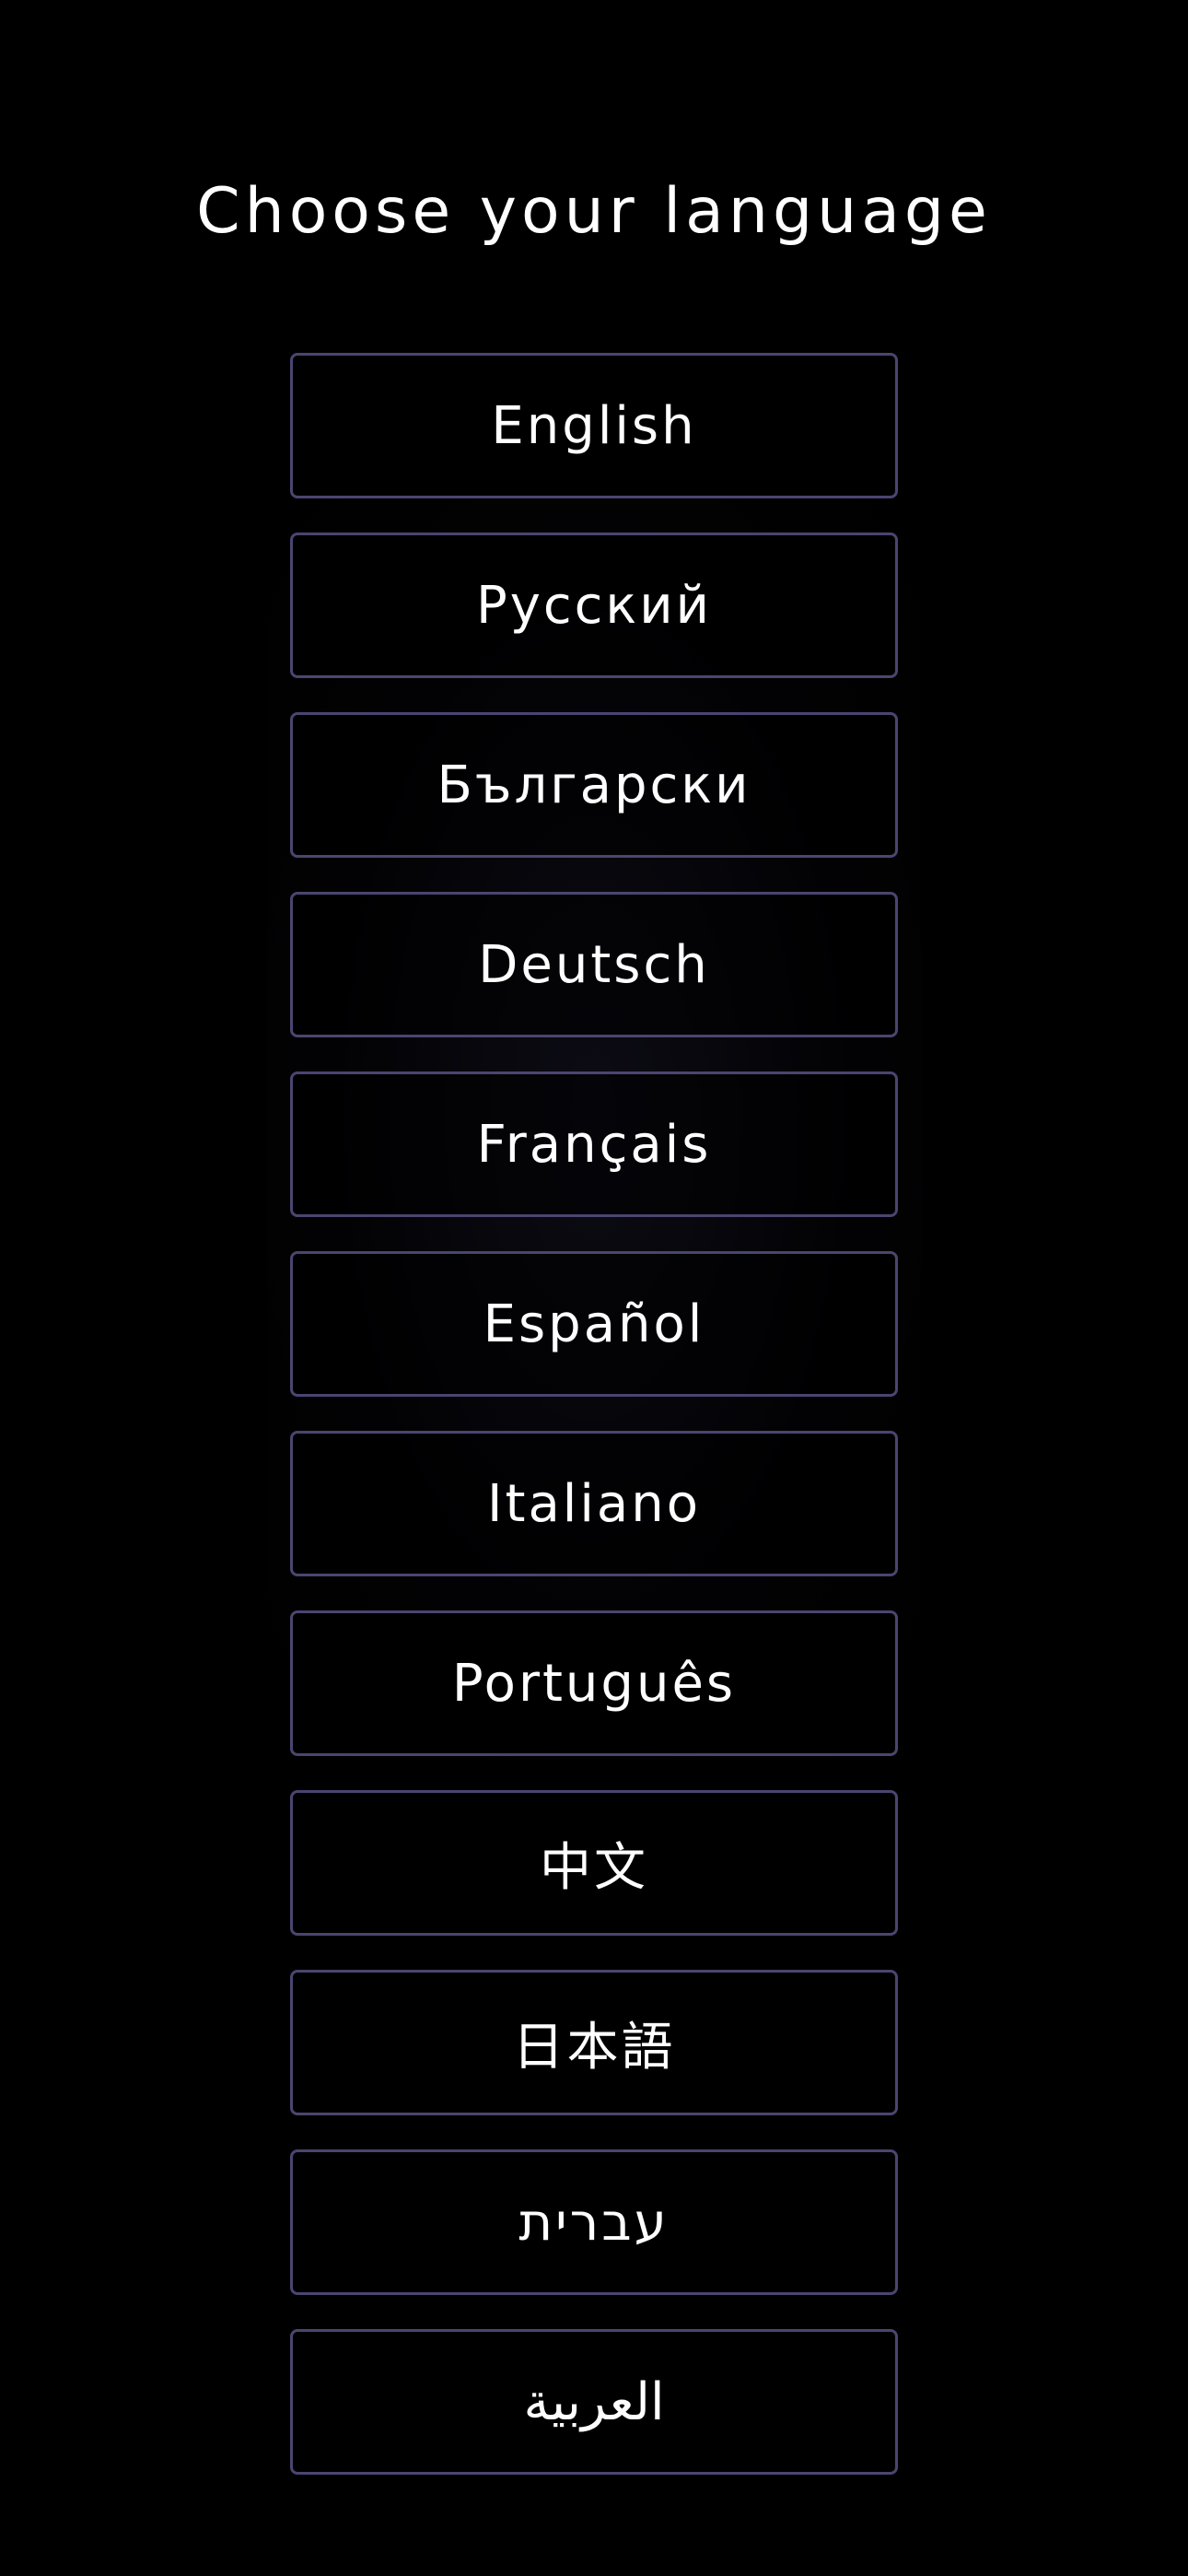  Describe the element at coordinates (594, 2043) in the screenshot. I see `language-button-japanese: 日本語` at that location.